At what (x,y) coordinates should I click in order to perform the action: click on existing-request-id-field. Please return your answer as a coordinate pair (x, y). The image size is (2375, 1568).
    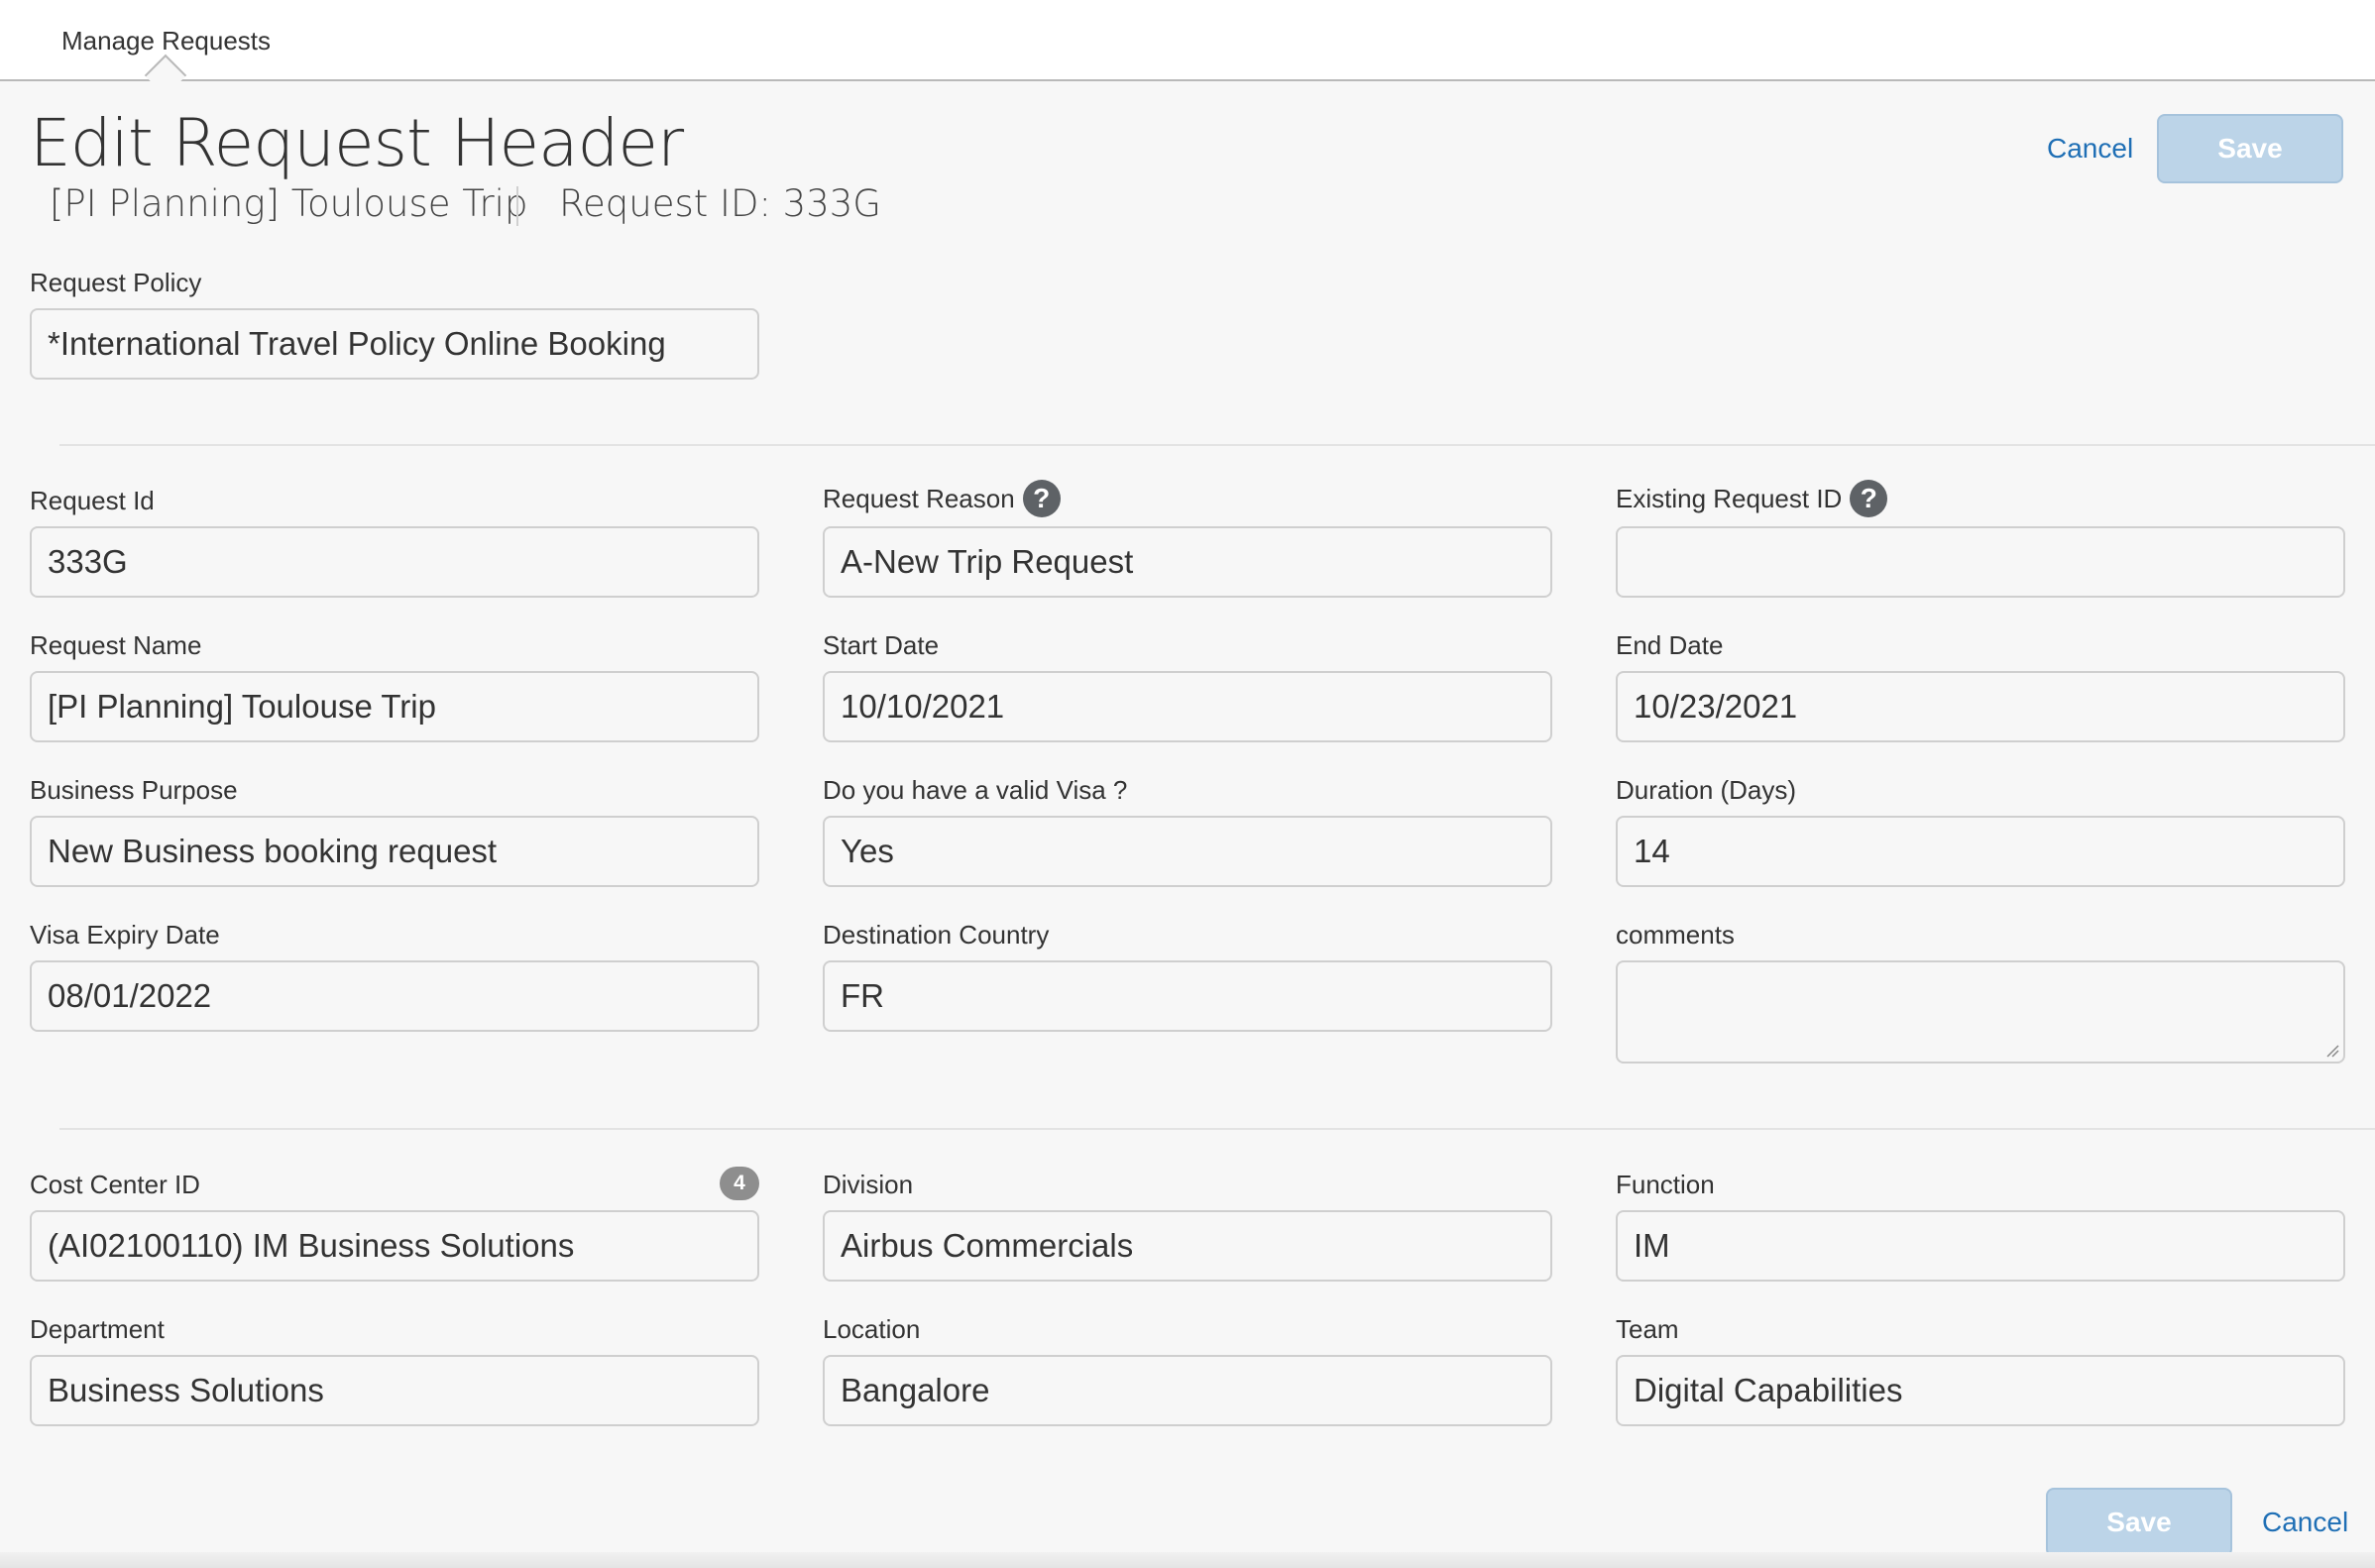
    Looking at the image, I should click on (1981, 562).